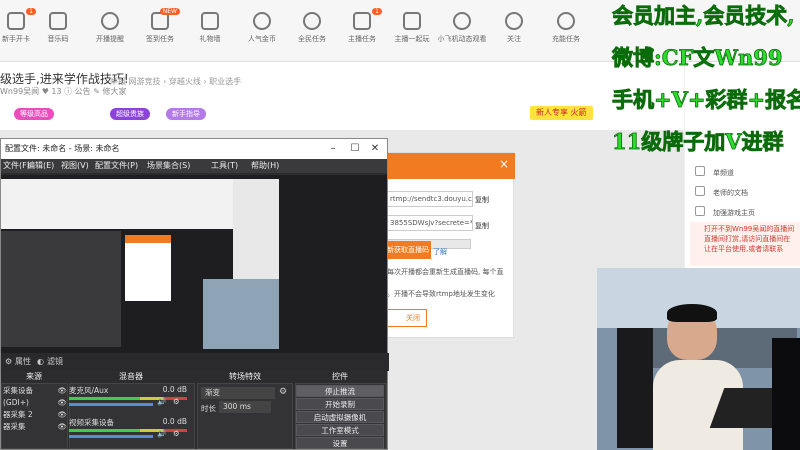 The height and width of the screenshot is (450, 800). What do you see at coordinates (430, 223) in the screenshot?
I see `stream-key-field: 3855SDWsJv?secrete=******` at bounding box center [430, 223].